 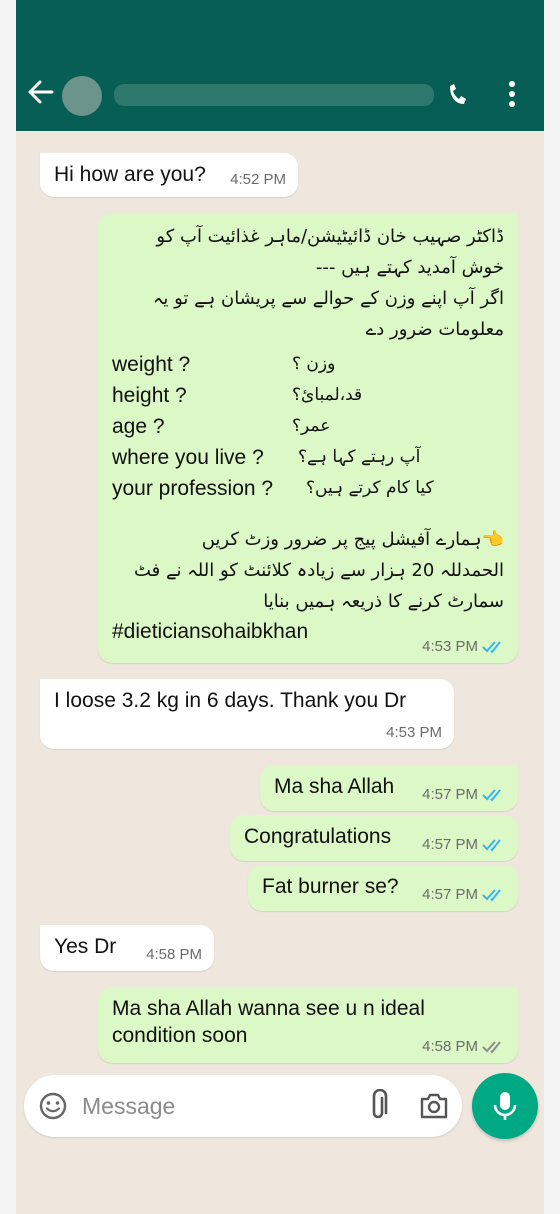 What do you see at coordinates (352, 539) in the screenshot?
I see `urdu-outro-line: 👈ہمارے آفیشل پیج پر ضرور وزٹ کریں` at bounding box center [352, 539].